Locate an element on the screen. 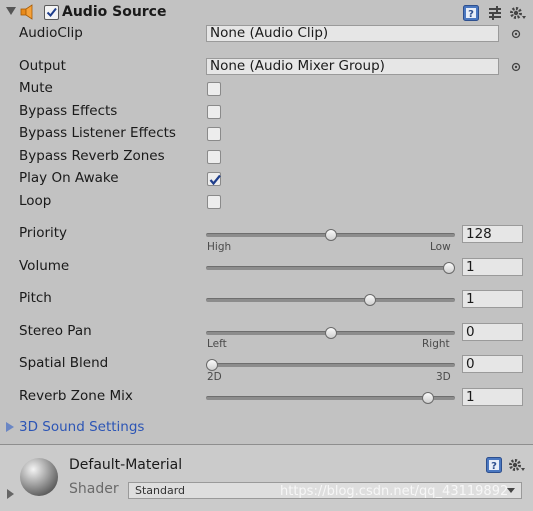  3d-sound-settings-foldout: 3D Sound Settings is located at coordinates (81, 427).